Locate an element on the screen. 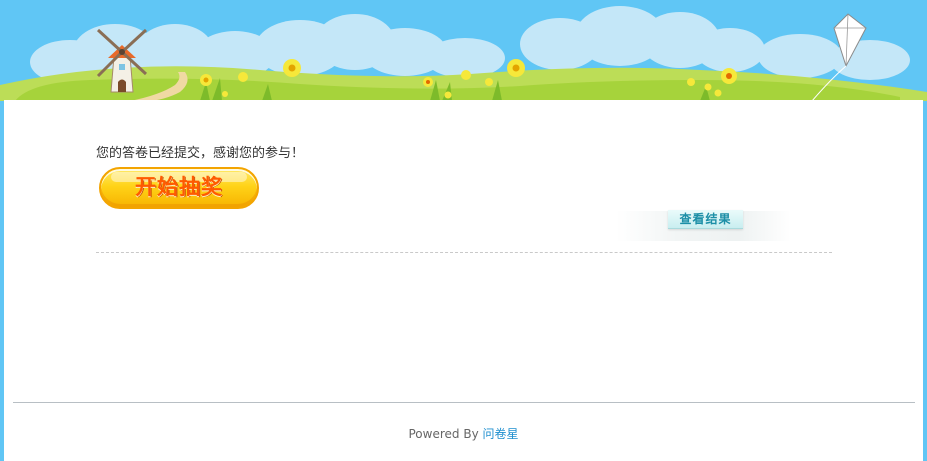 The height and width of the screenshot is (461, 927). footer-divider is located at coordinates (464, 402).